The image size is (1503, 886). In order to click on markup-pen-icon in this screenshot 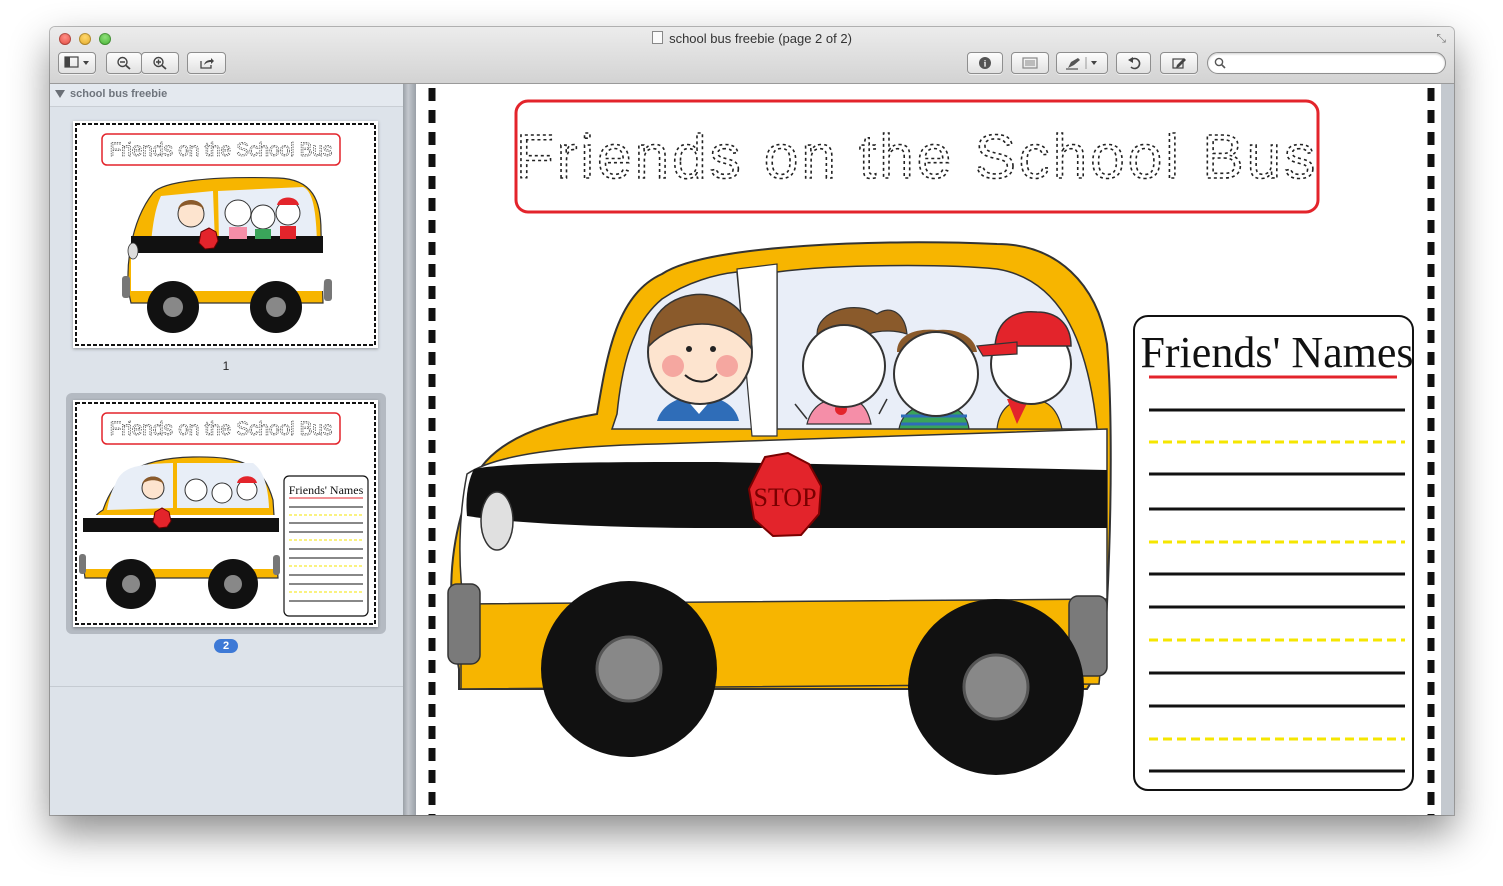, I will do `click(1179, 63)`.